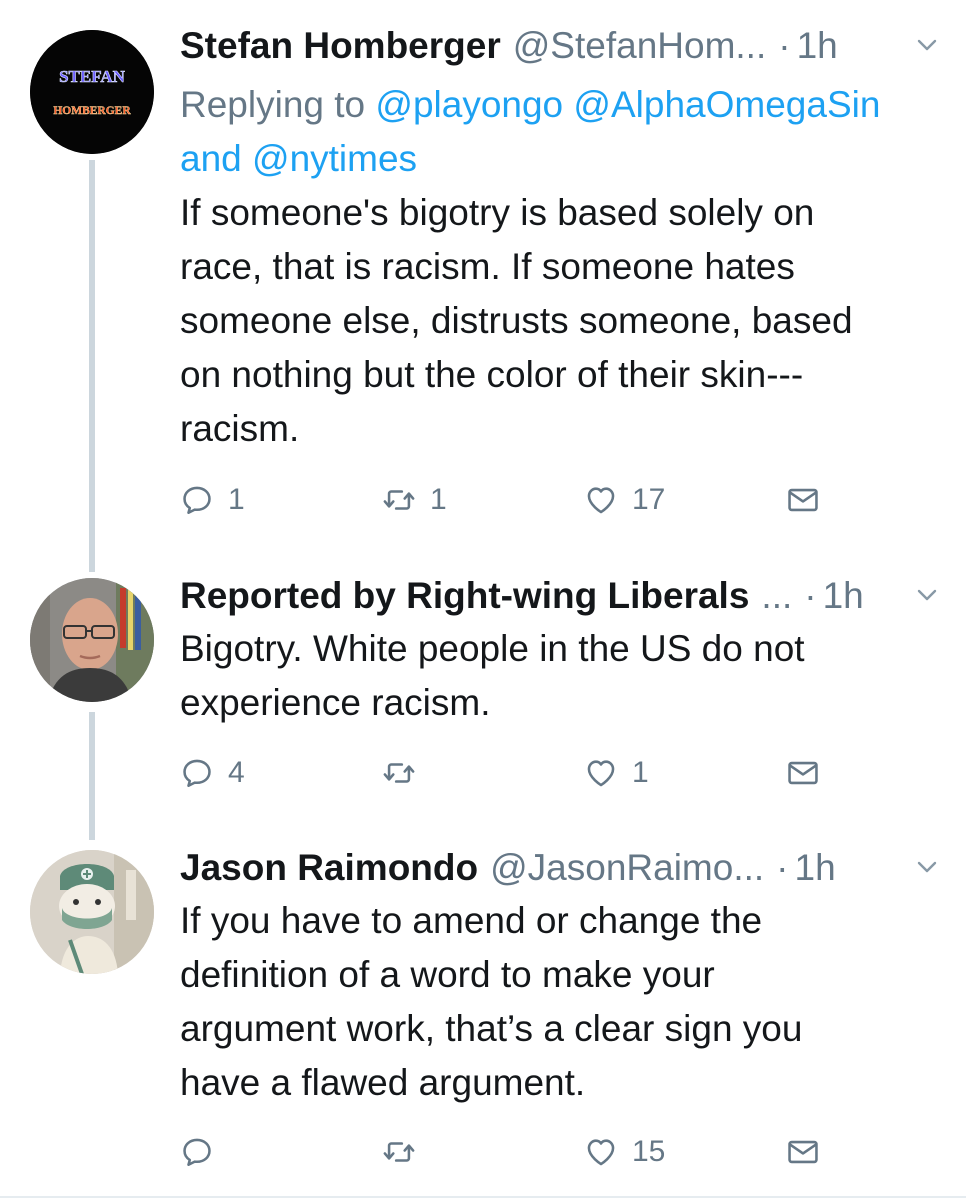  I want to click on author-name: Reported by Right-wing Liberals, so click(464, 596).